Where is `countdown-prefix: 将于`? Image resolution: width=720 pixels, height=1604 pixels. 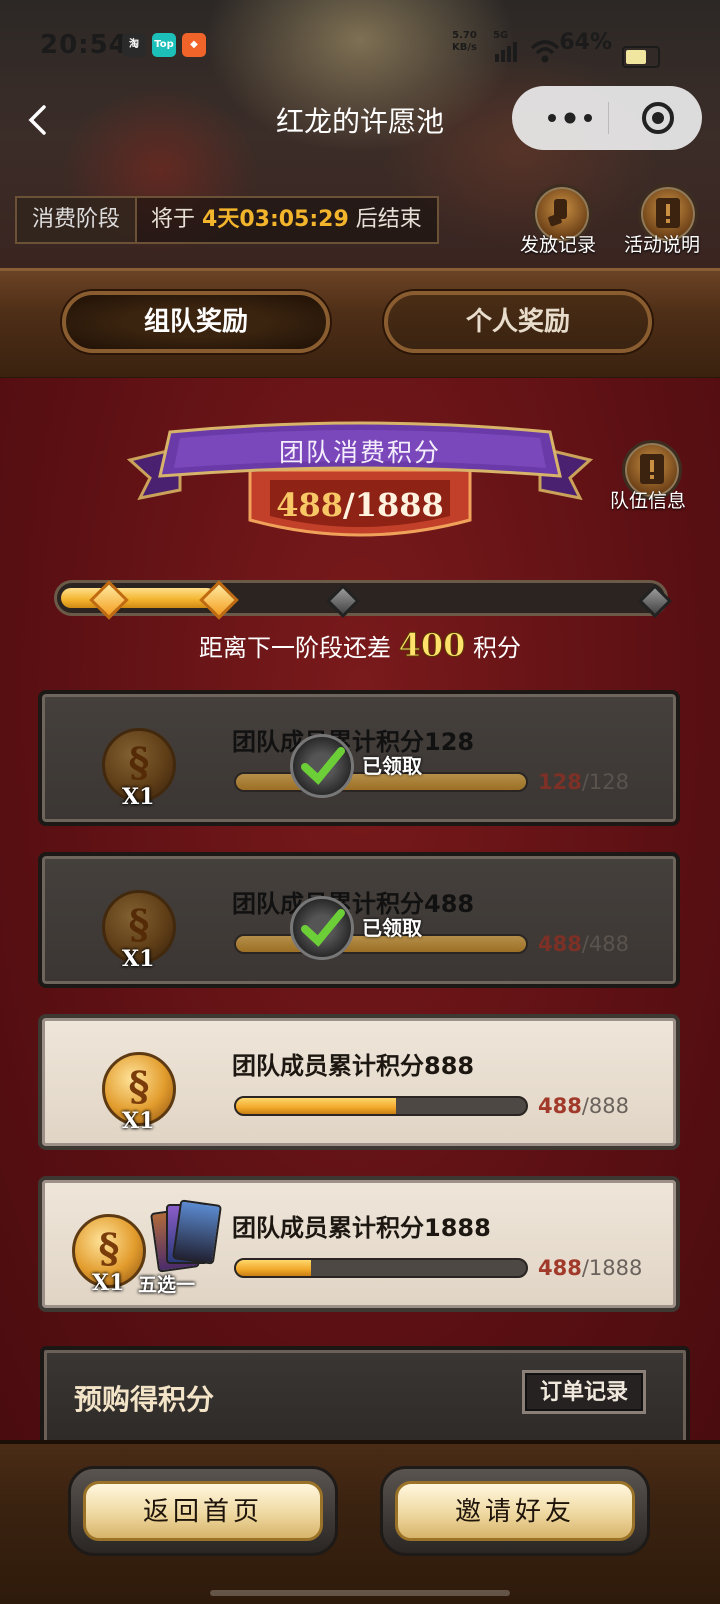
countdown-prefix: 将于 is located at coordinates (173, 219).